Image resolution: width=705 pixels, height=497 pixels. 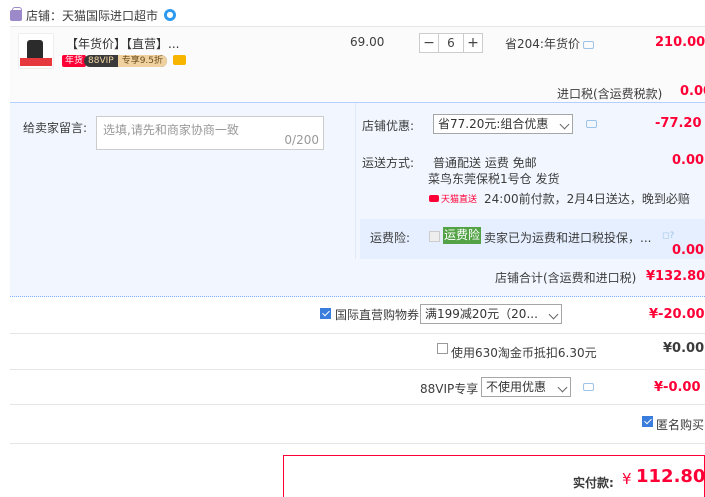 What do you see at coordinates (74, 61) in the screenshot?
I see `nianhuo-tag: 年货` at bounding box center [74, 61].